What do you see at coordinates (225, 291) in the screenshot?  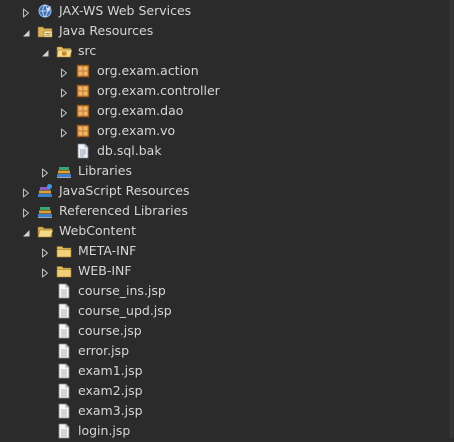 I see `tree-item-course-ins-jsp: course_ins.jsp` at bounding box center [225, 291].